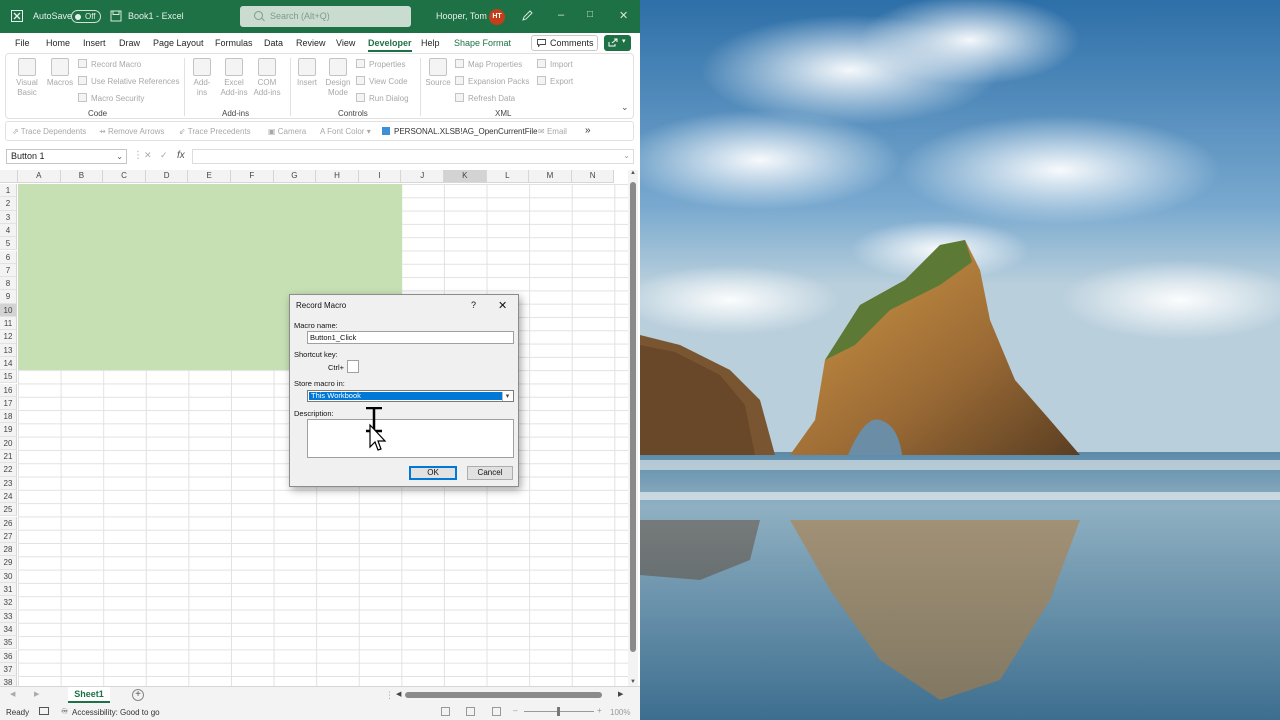 This screenshot has height=720, width=1280. What do you see at coordinates (8, 603) in the screenshot?
I see `row-header: 32` at bounding box center [8, 603].